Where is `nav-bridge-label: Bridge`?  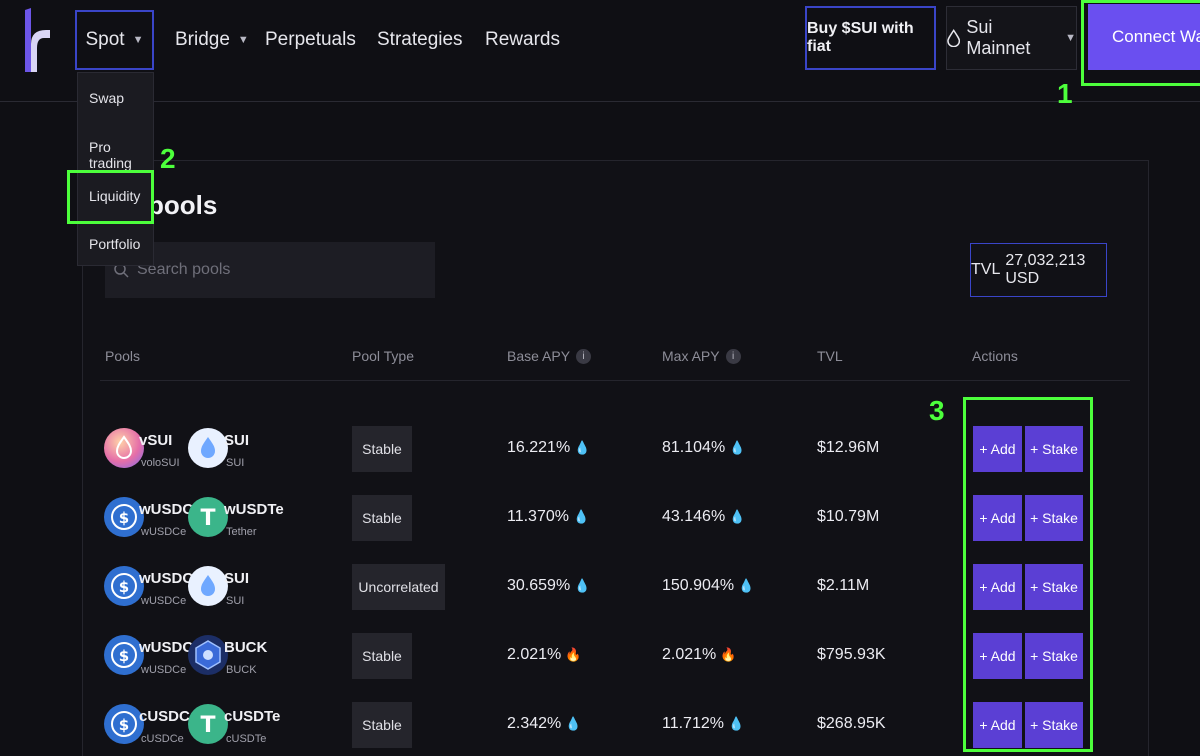
nav-bridge-label: Bridge is located at coordinates (202, 39).